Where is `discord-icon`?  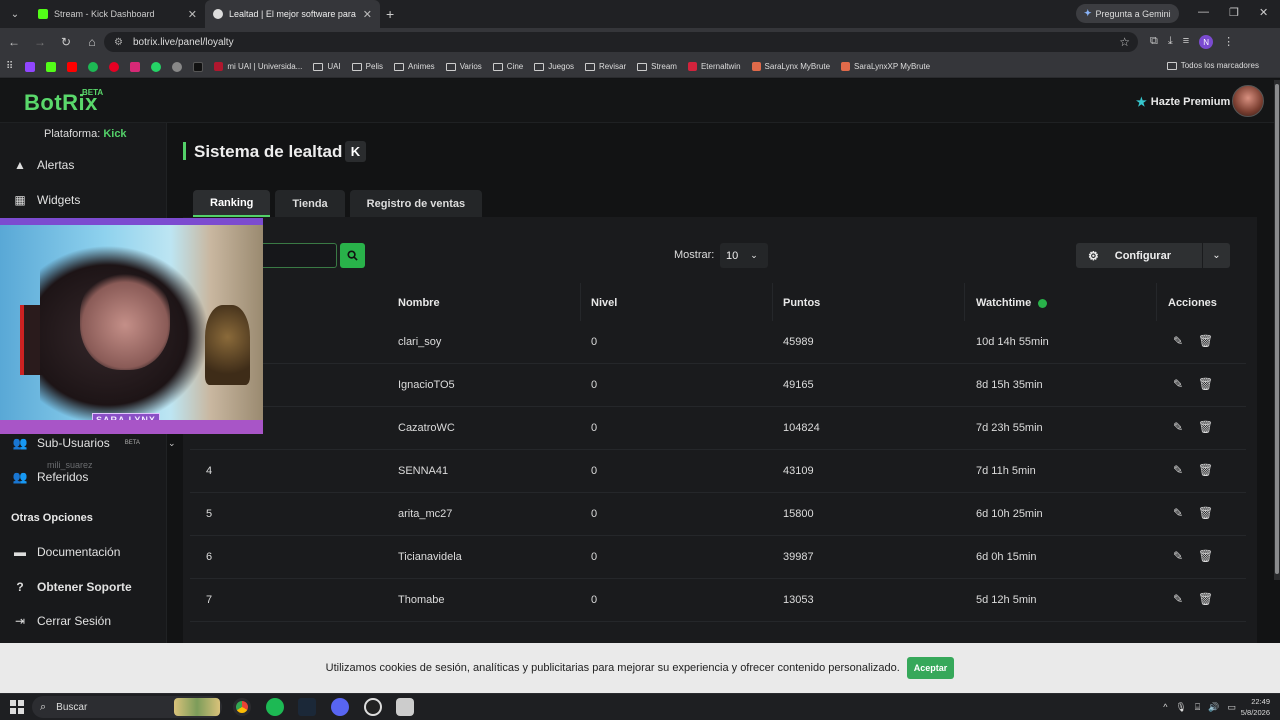
discord-icon is located at coordinates (340, 707).